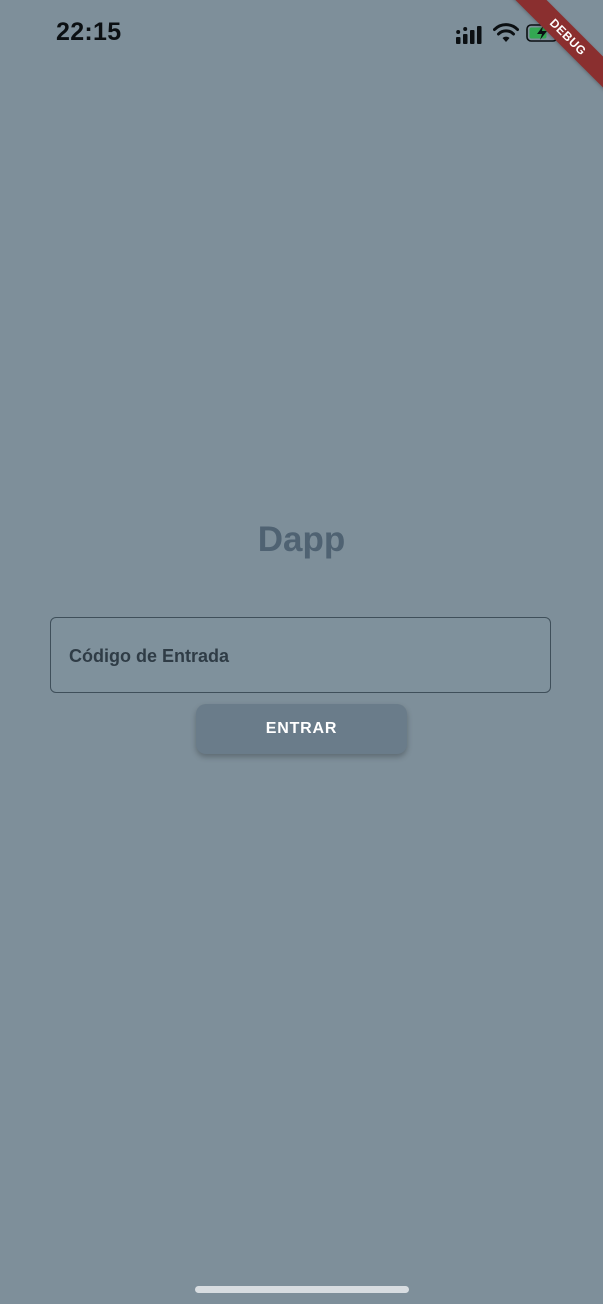 This screenshot has width=603, height=1304. Describe the element at coordinates (304, 656) in the screenshot. I see `entry-code-input` at that location.